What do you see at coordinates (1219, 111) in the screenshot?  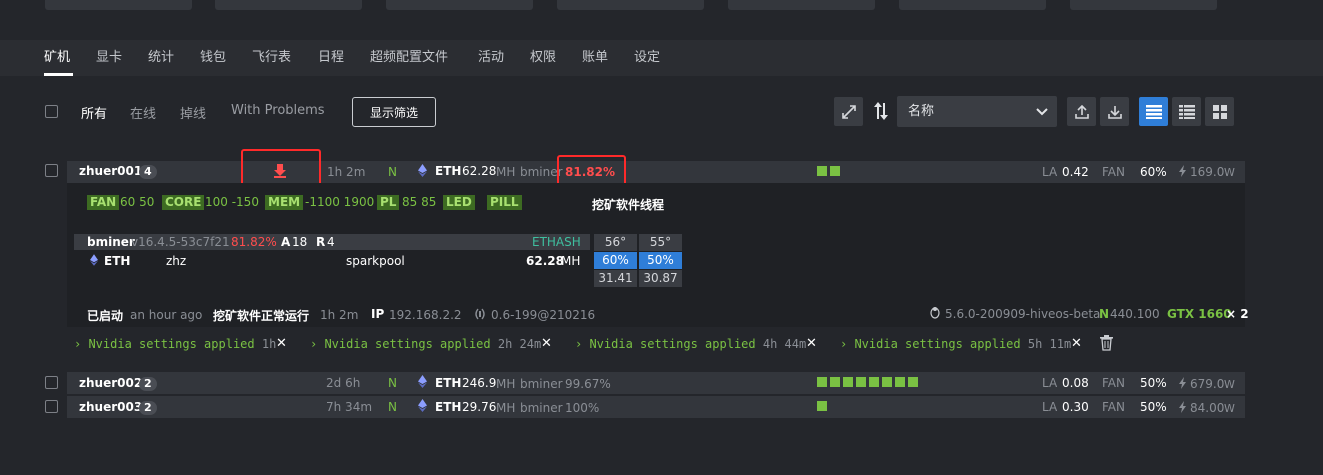 I see `grid-view-button` at bounding box center [1219, 111].